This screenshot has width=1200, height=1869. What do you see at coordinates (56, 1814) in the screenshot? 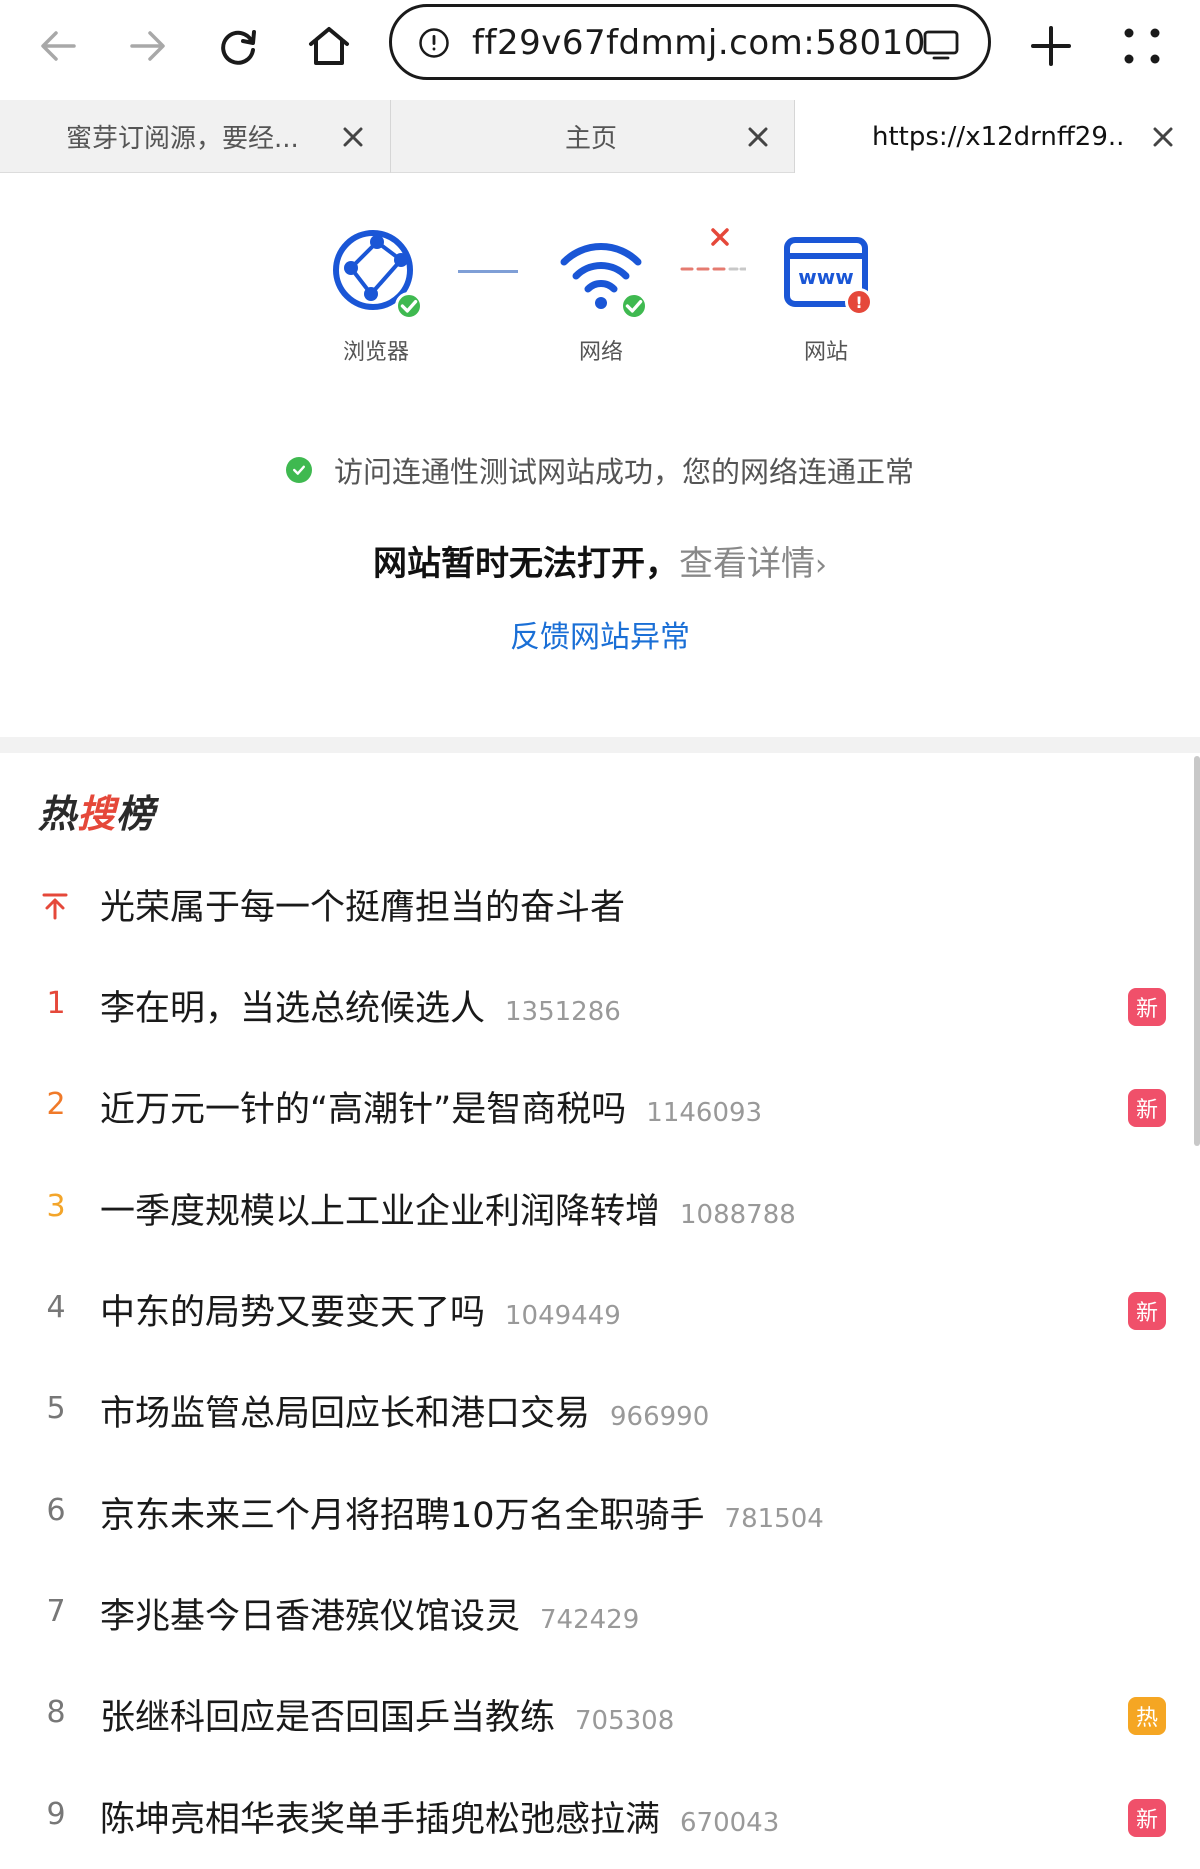
I see `rank-number: 9` at bounding box center [56, 1814].